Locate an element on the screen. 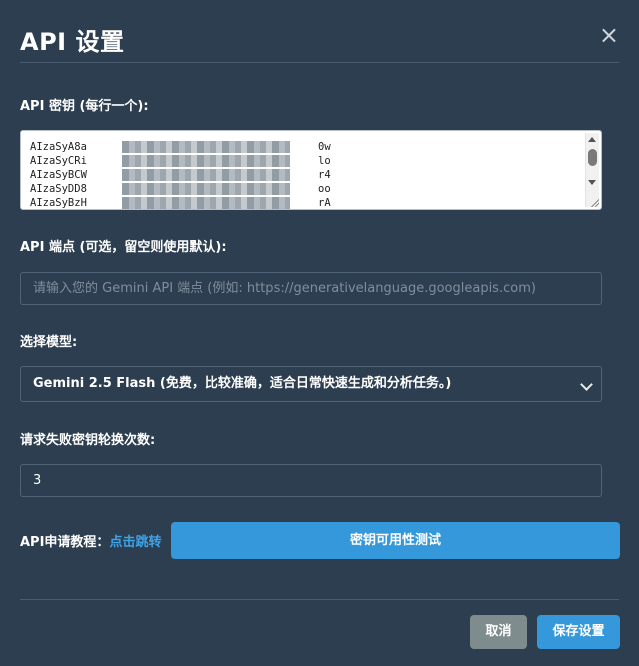 The width and height of the screenshot is (639, 666). api-key-line: AIzaSyCRi lo is located at coordinates (311, 161).